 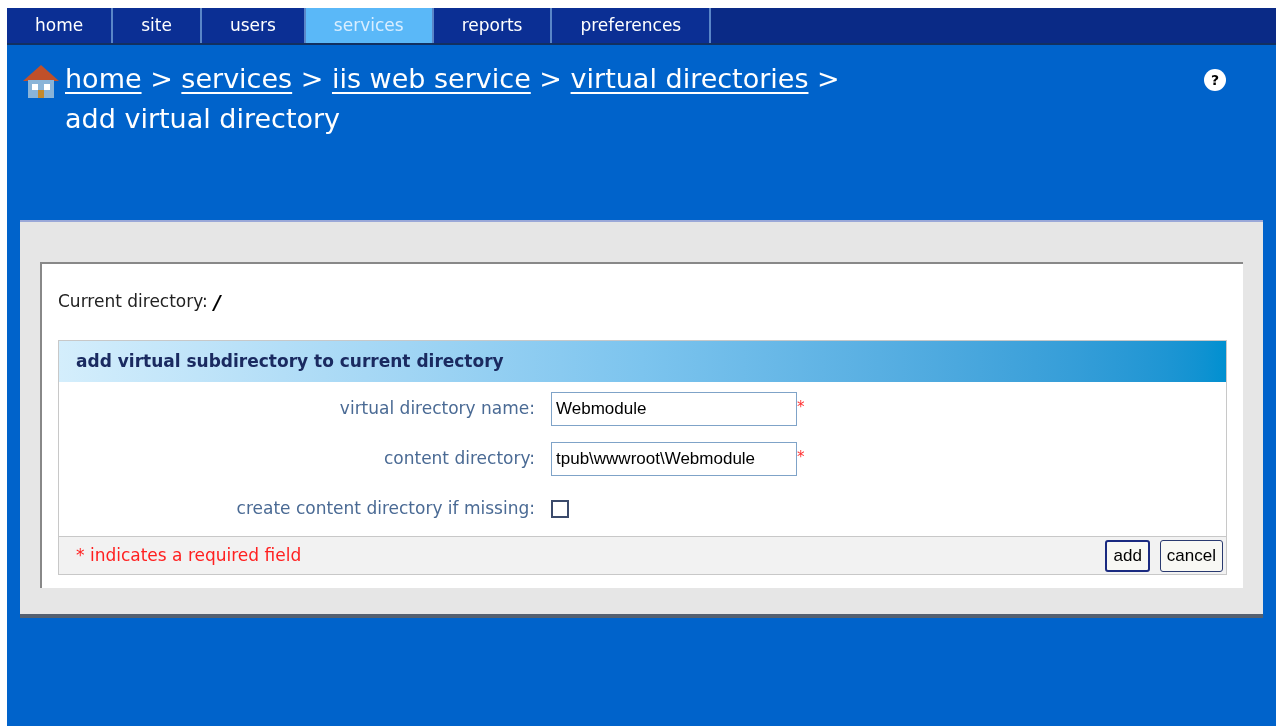 What do you see at coordinates (217, 302) in the screenshot?
I see `current-directory-value: /` at bounding box center [217, 302].